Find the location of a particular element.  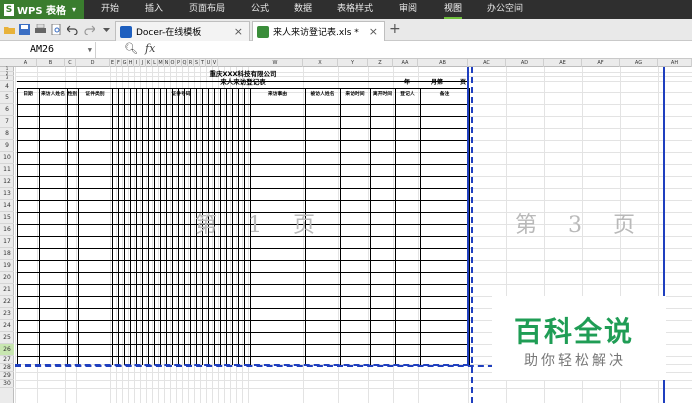

new-tab-button: + is located at coordinates (395, 29).